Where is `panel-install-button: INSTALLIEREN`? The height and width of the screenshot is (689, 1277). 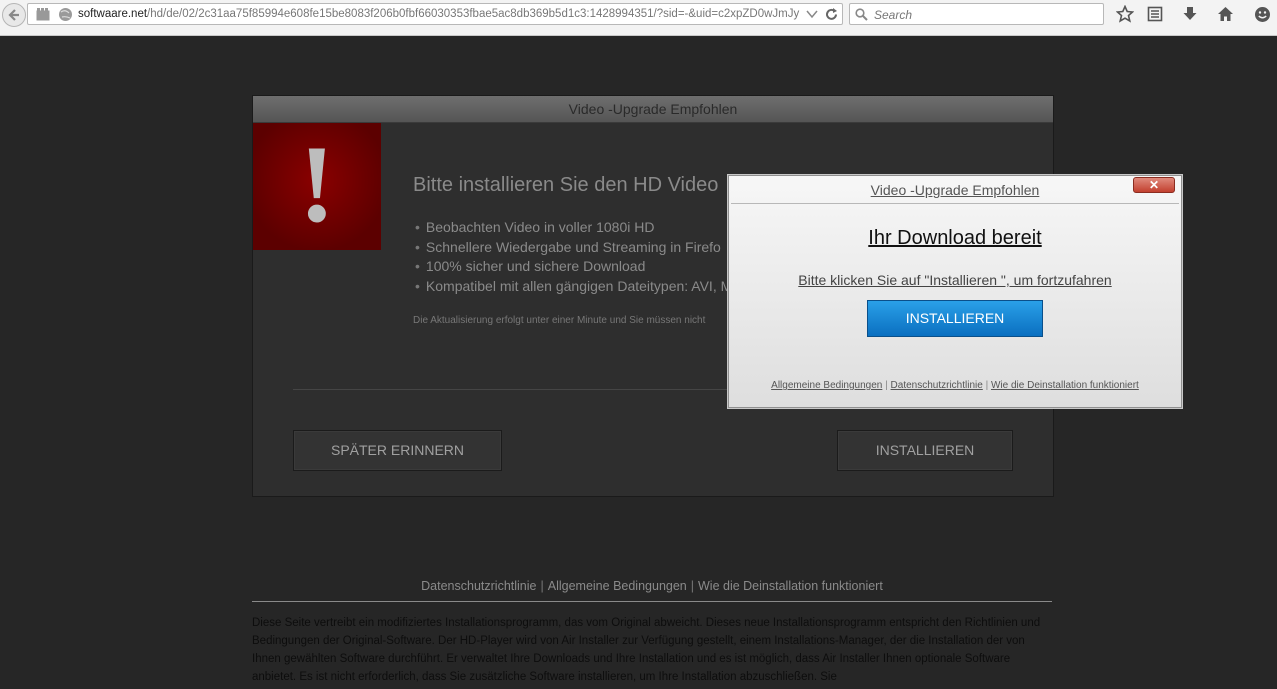
panel-install-button: INSTALLIEREN is located at coordinates (925, 450).